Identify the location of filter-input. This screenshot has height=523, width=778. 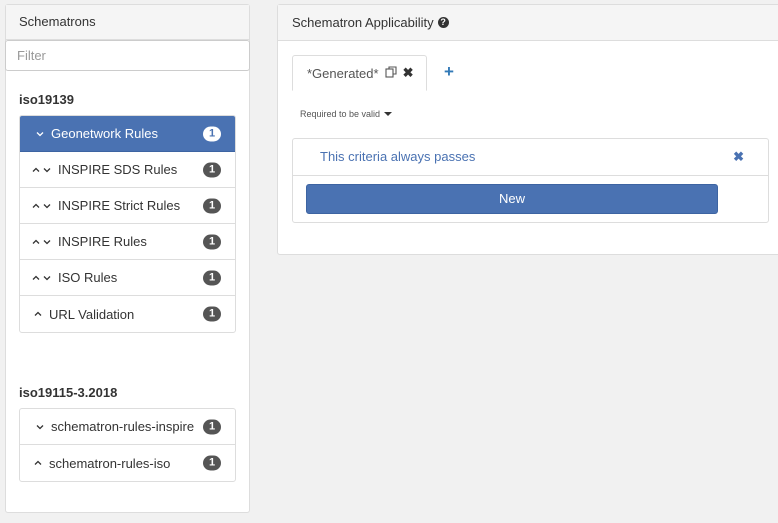
(127, 55).